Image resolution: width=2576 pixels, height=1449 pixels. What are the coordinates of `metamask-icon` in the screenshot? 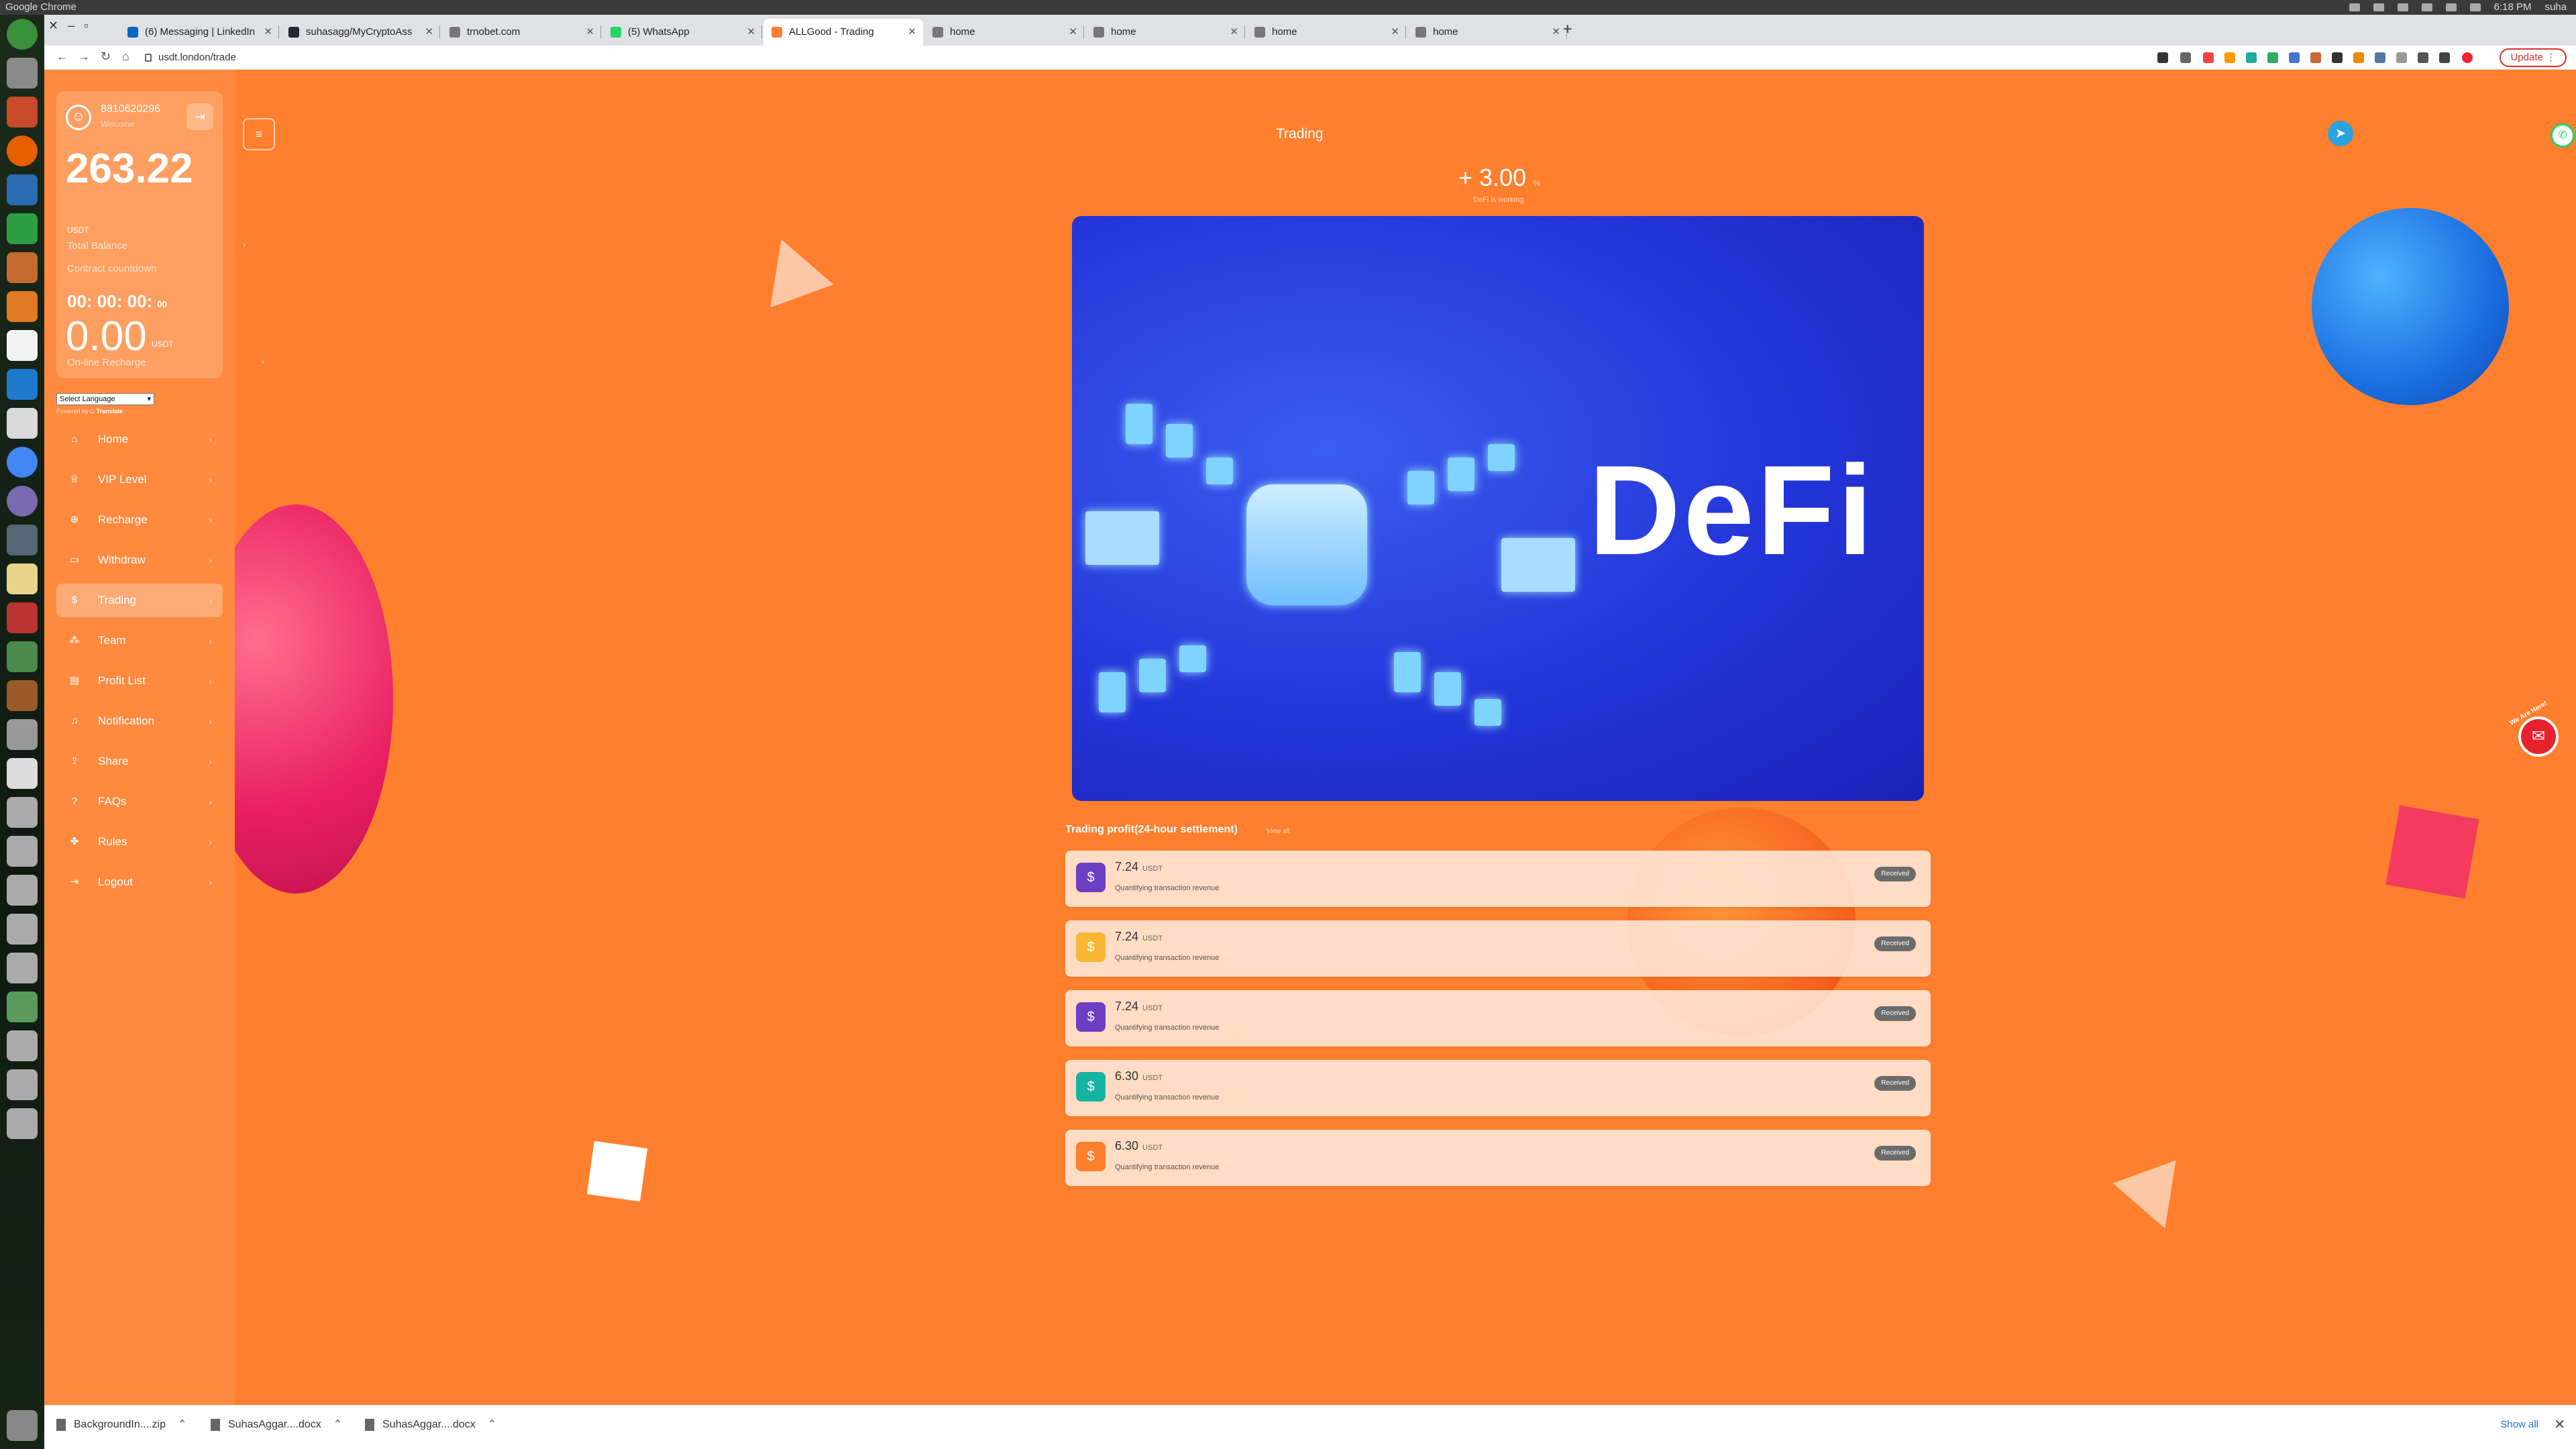 It's located at (2358, 57).